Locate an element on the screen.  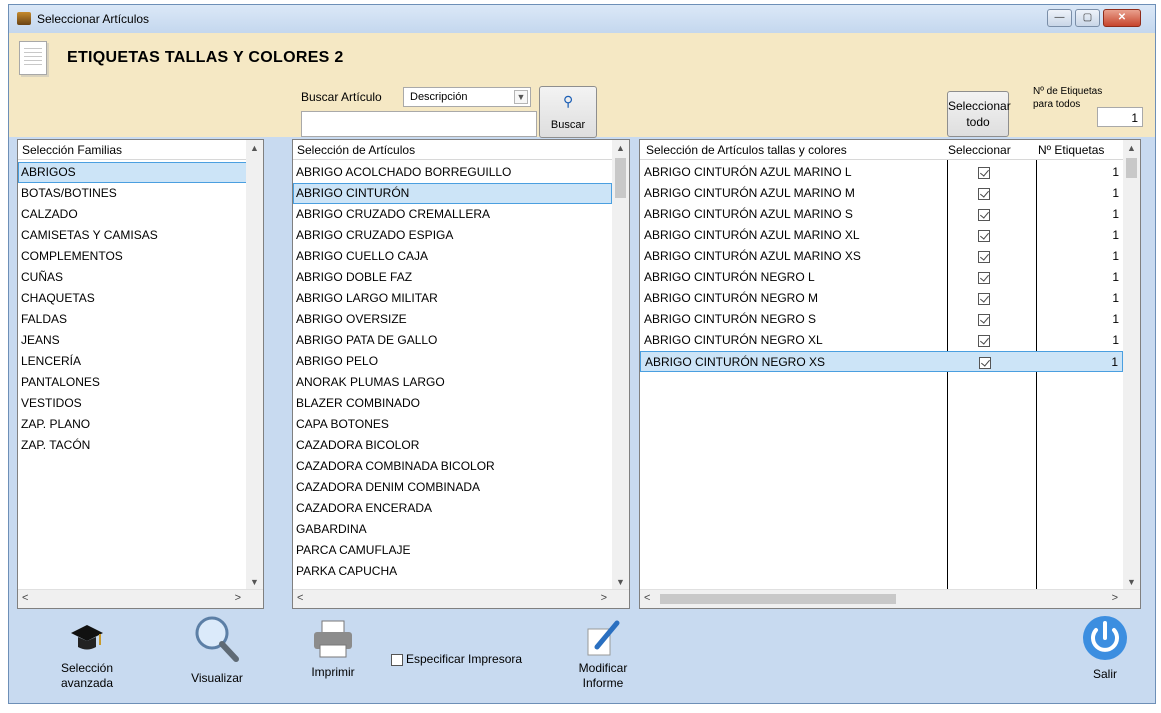
article-item: ABRIGO PATA DE GALLO is located at coordinates (452, 340).